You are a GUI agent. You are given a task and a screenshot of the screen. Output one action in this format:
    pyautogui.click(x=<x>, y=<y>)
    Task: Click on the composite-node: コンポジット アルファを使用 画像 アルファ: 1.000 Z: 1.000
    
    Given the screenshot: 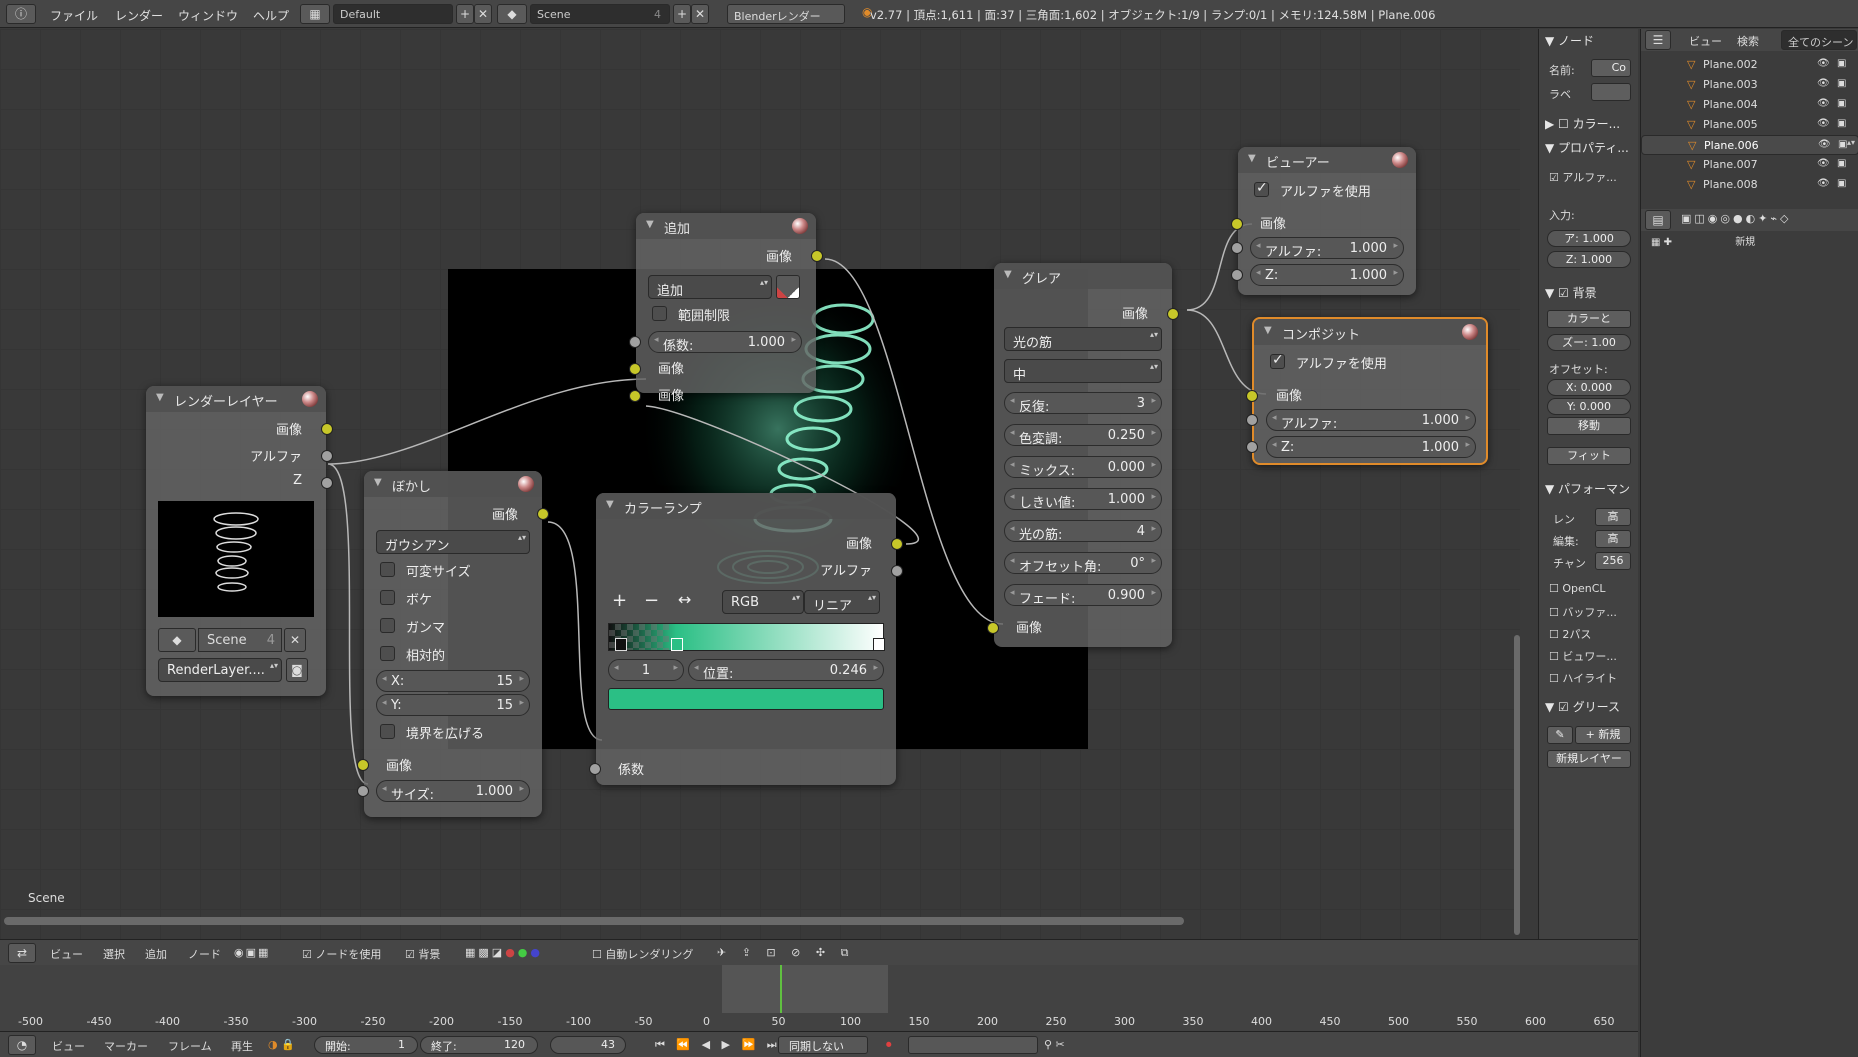 What is the action you would take?
    pyautogui.click(x=1367, y=391)
    